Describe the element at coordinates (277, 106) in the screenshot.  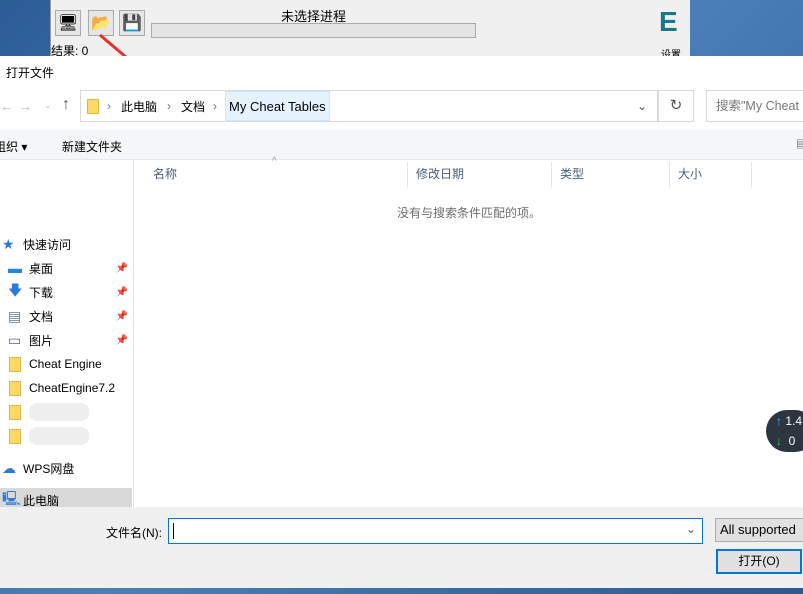
I see `breadcrumb-current: My Cheat Tables` at that location.